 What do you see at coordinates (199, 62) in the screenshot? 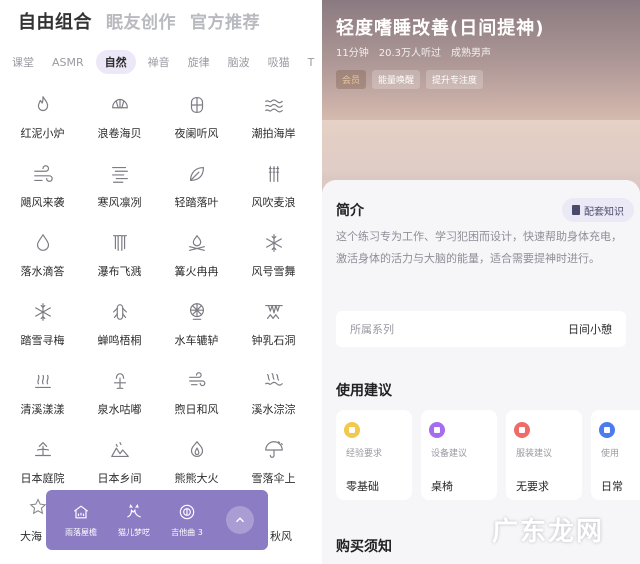
I see `category-melody: 旋律` at bounding box center [199, 62].